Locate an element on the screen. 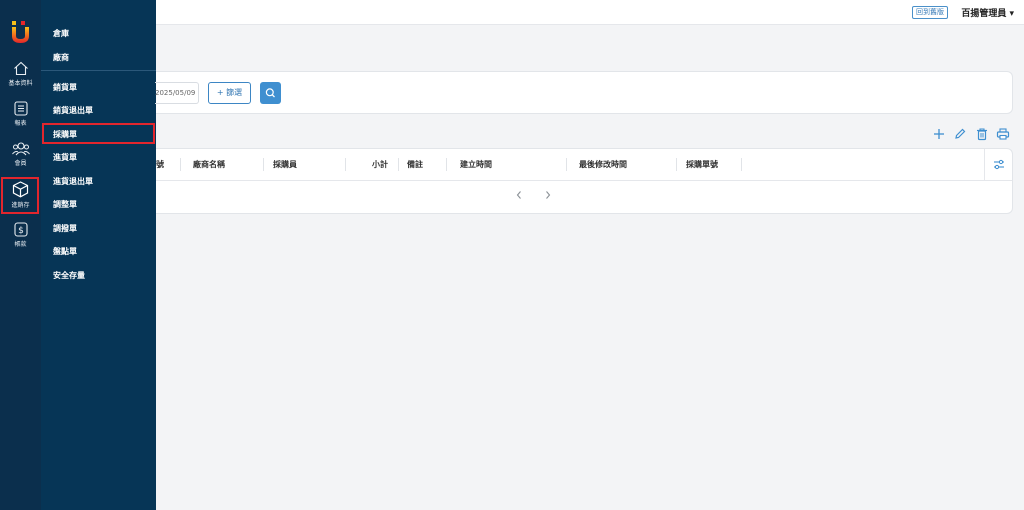 The height and width of the screenshot is (510, 1024). active-rail-highlight is located at coordinates (20, 195).